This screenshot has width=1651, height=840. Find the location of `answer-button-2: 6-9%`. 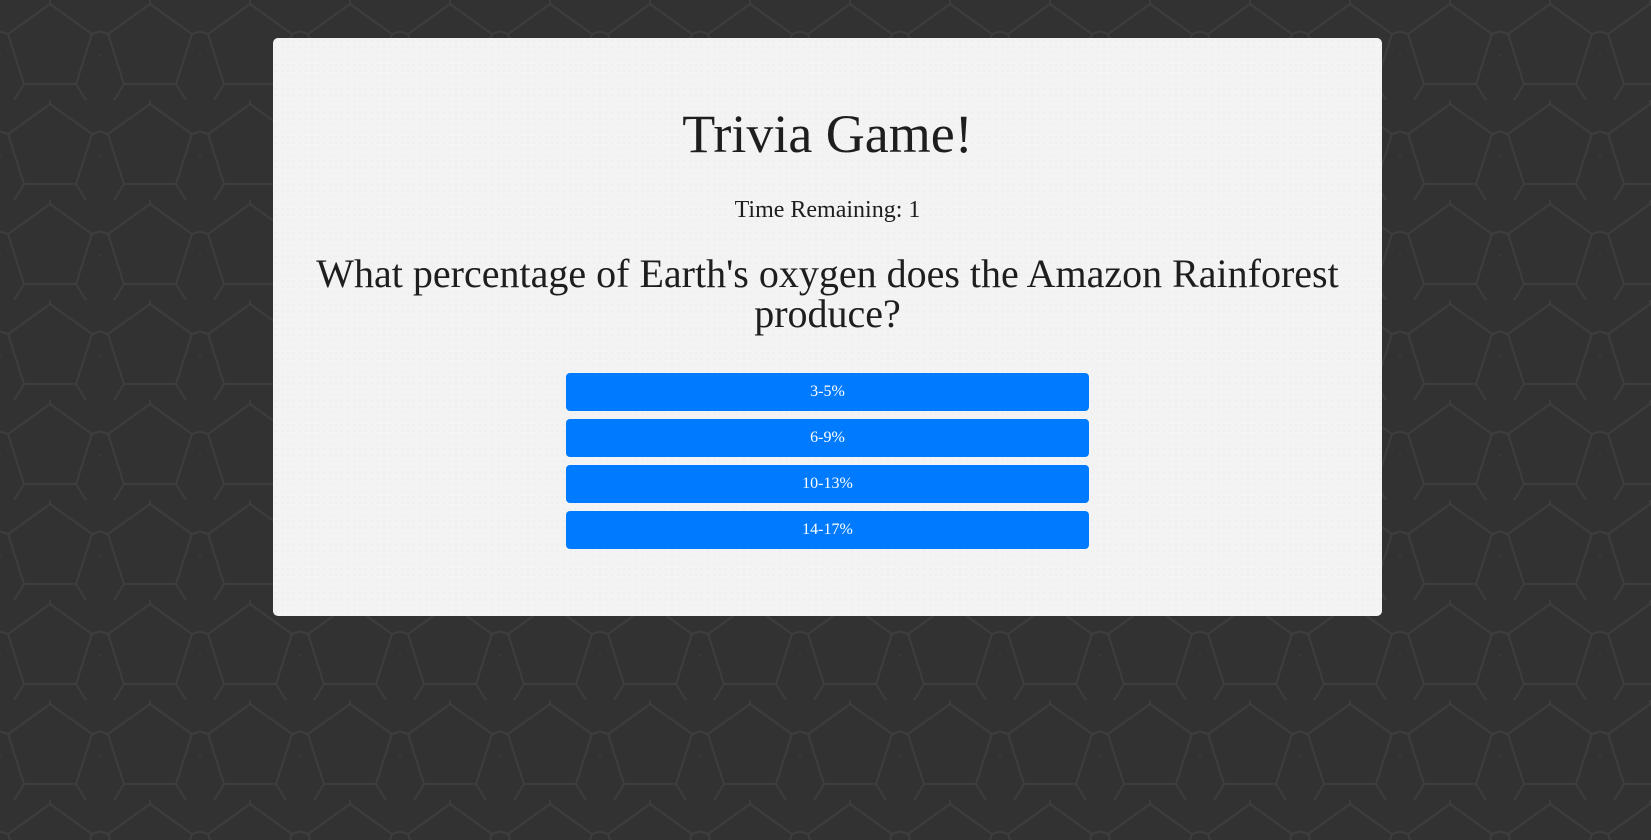

answer-button-2: 6-9% is located at coordinates (827, 438).